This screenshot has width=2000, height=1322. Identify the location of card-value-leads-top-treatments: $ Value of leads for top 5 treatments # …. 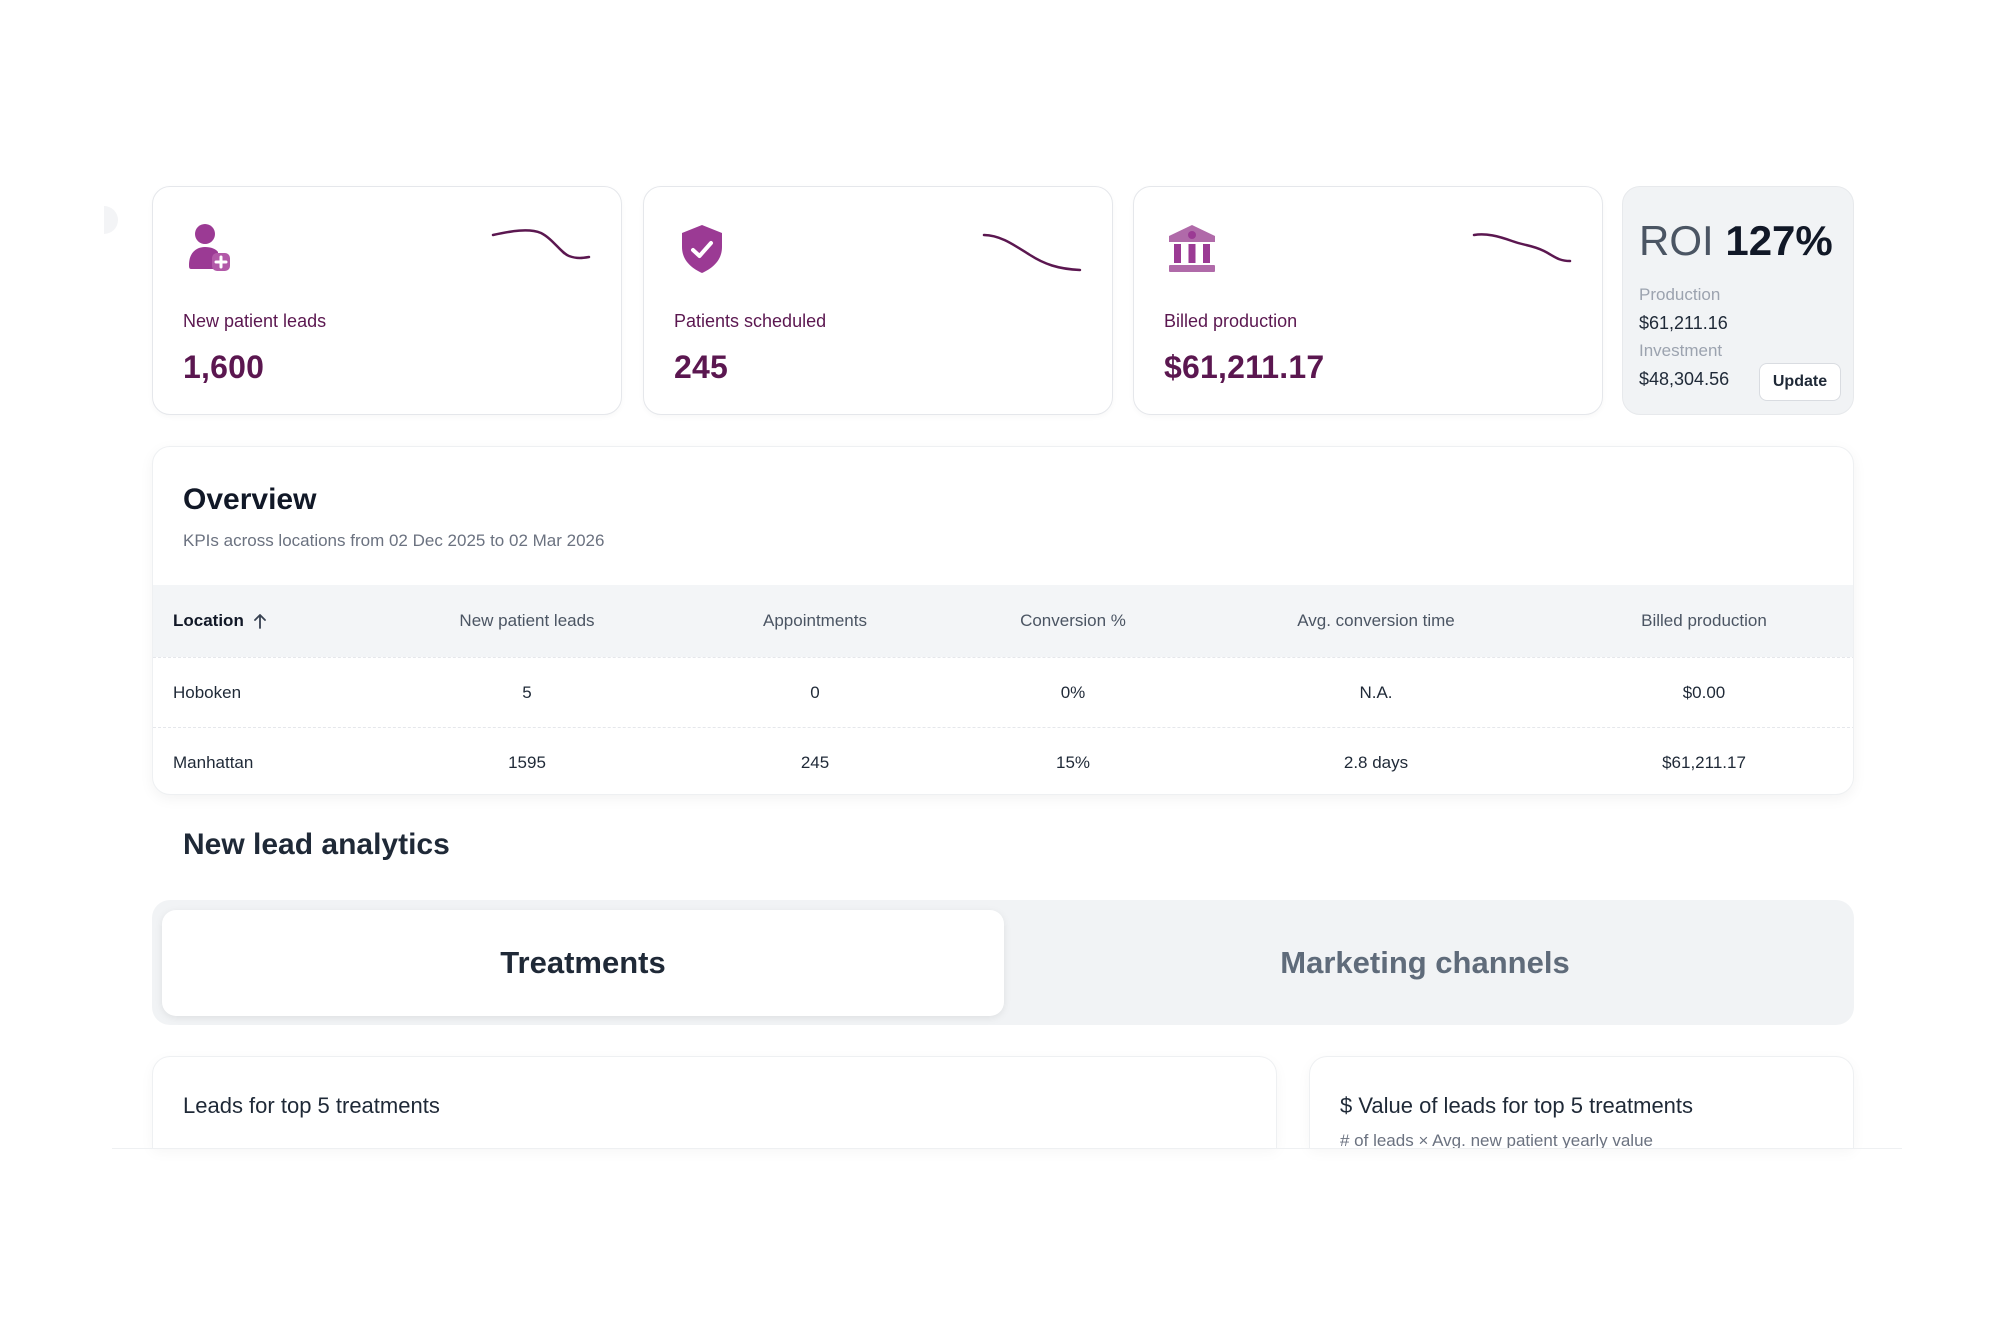
(1581, 1102).